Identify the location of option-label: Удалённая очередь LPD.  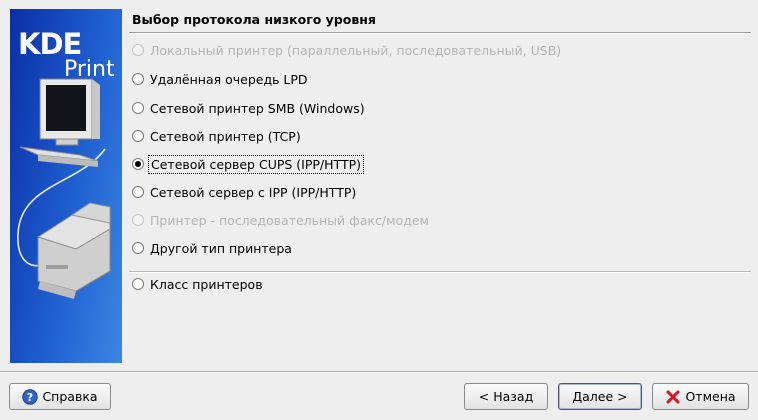
(229, 79).